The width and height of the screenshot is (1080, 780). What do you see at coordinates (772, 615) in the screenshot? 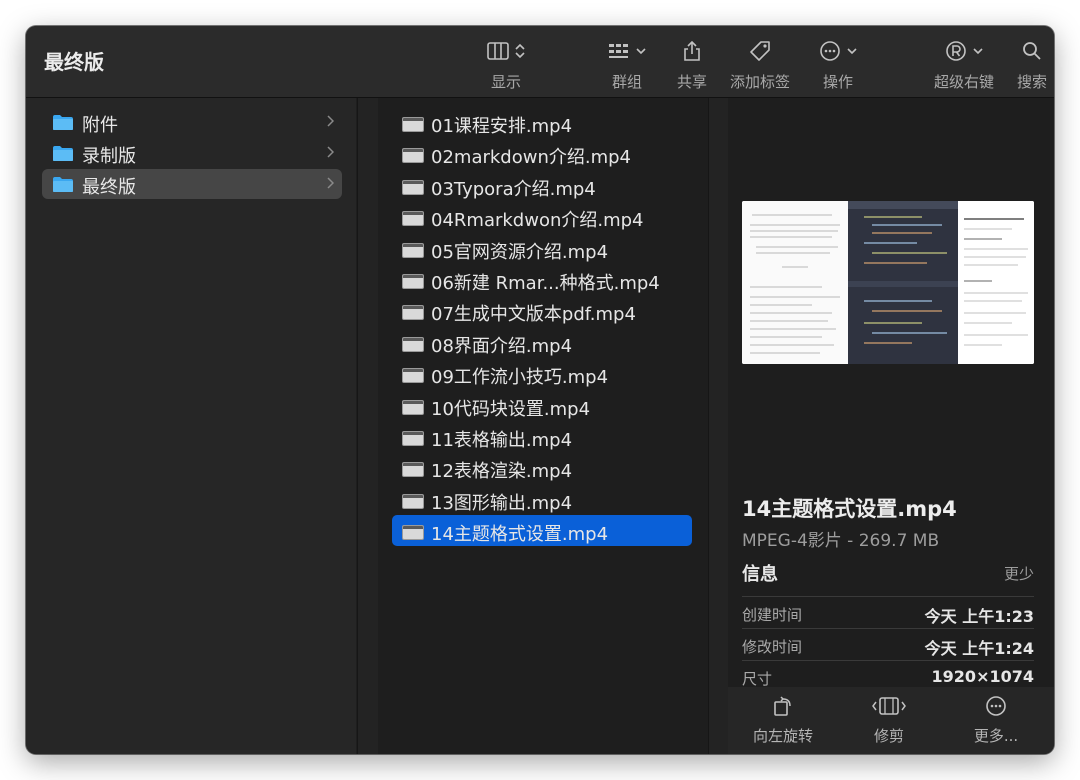
I see `info-key: 创建时间` at bounding box center [772, 615].